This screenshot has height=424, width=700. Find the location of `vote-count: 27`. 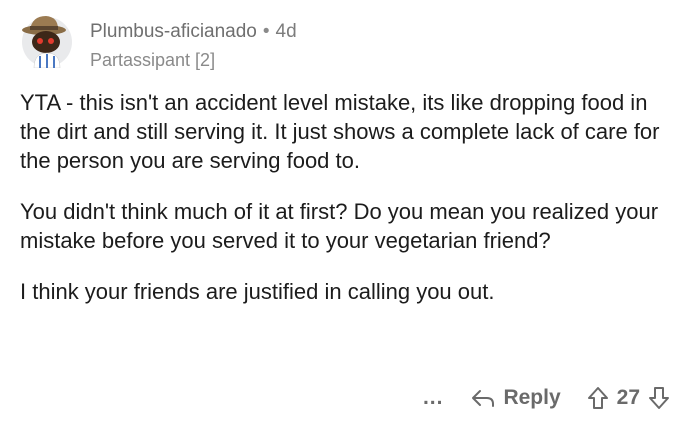

vote-count: 27 is located at coordinates (628, 397).